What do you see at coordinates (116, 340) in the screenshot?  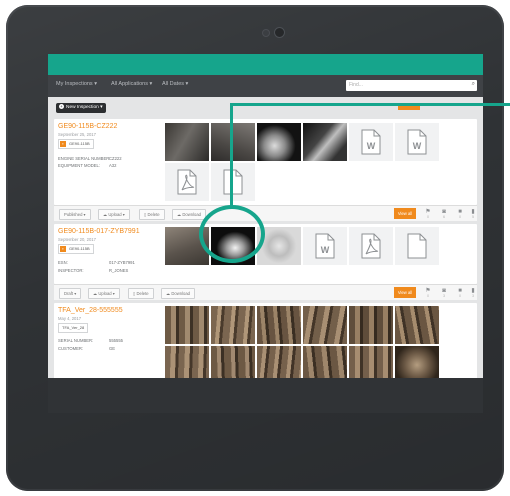 I see `field-value: 555555` at bounding box center [116, 340].